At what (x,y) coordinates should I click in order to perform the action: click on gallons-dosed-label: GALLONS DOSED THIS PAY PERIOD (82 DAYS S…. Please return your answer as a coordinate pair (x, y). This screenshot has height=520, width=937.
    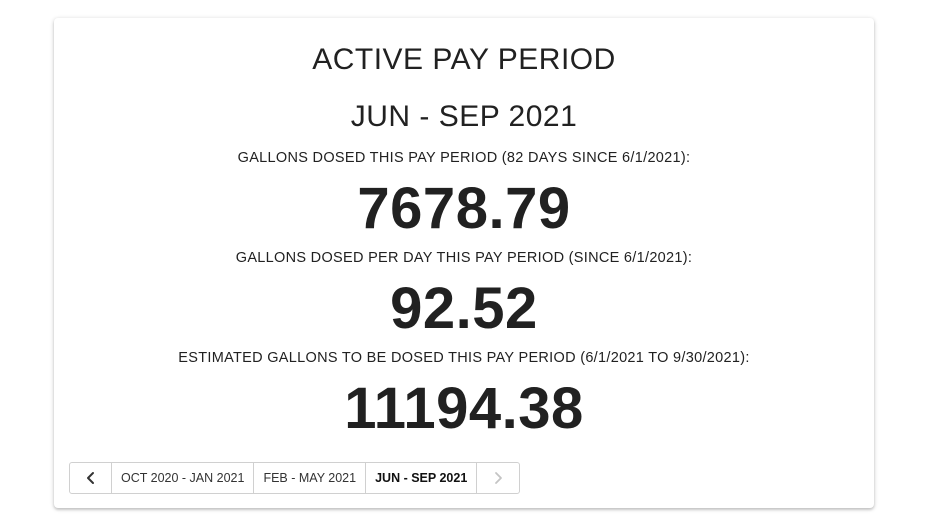
    Looking at the image, I should click on (464, 158).